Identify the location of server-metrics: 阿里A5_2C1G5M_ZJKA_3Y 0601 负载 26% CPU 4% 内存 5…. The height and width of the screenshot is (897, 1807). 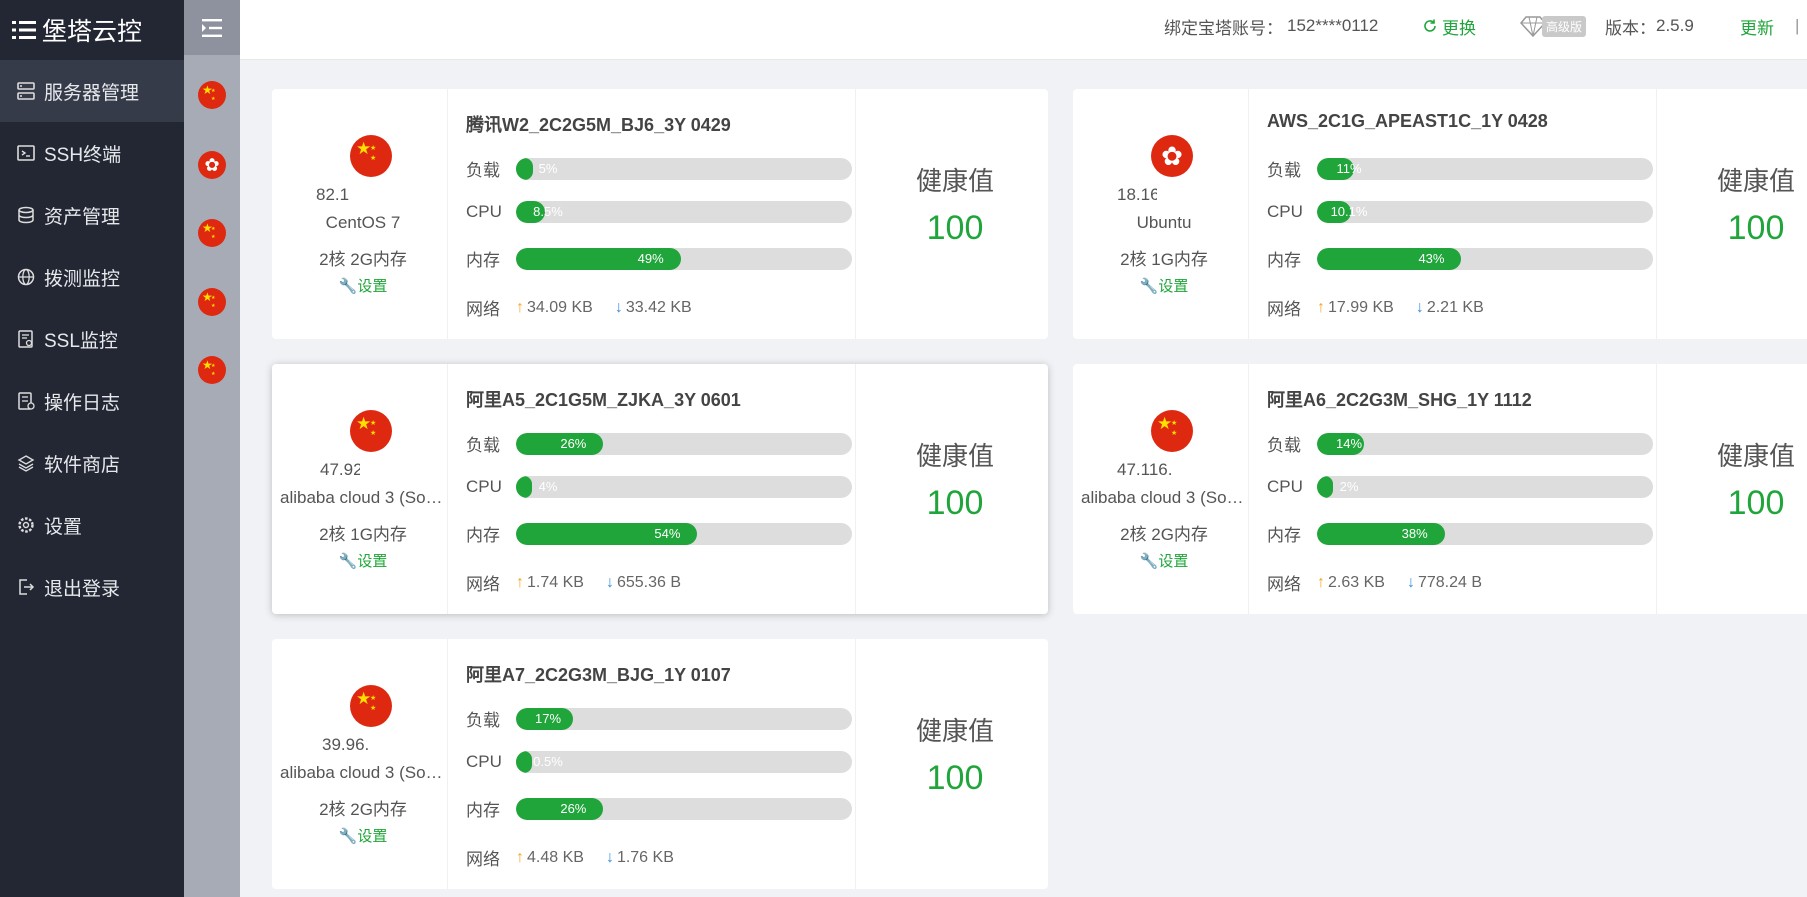
(661, 489).